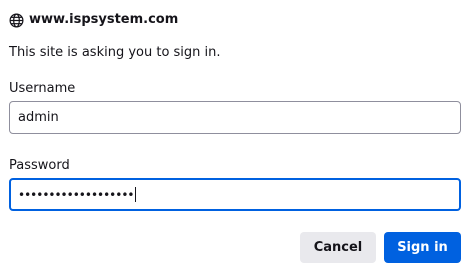  Describe the element at coordinates (39, 165) in the screenshot. I see `password-label: Password` at that location.